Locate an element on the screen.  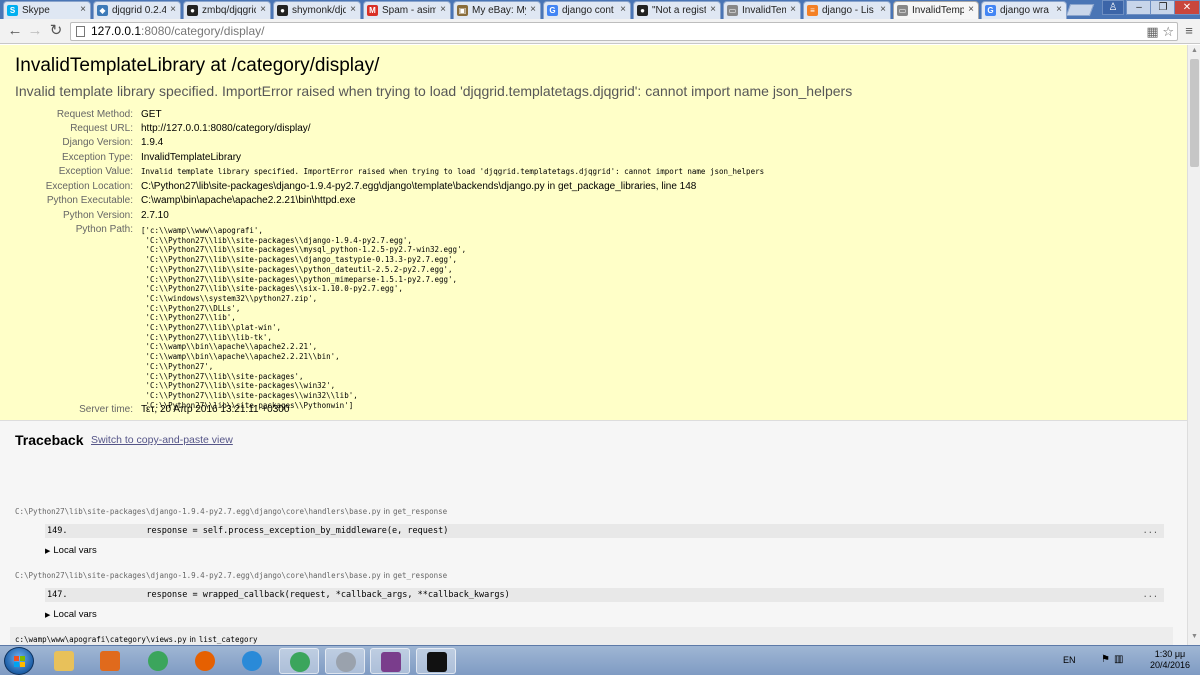
google-icon: G is located at coordinates (990, 10).